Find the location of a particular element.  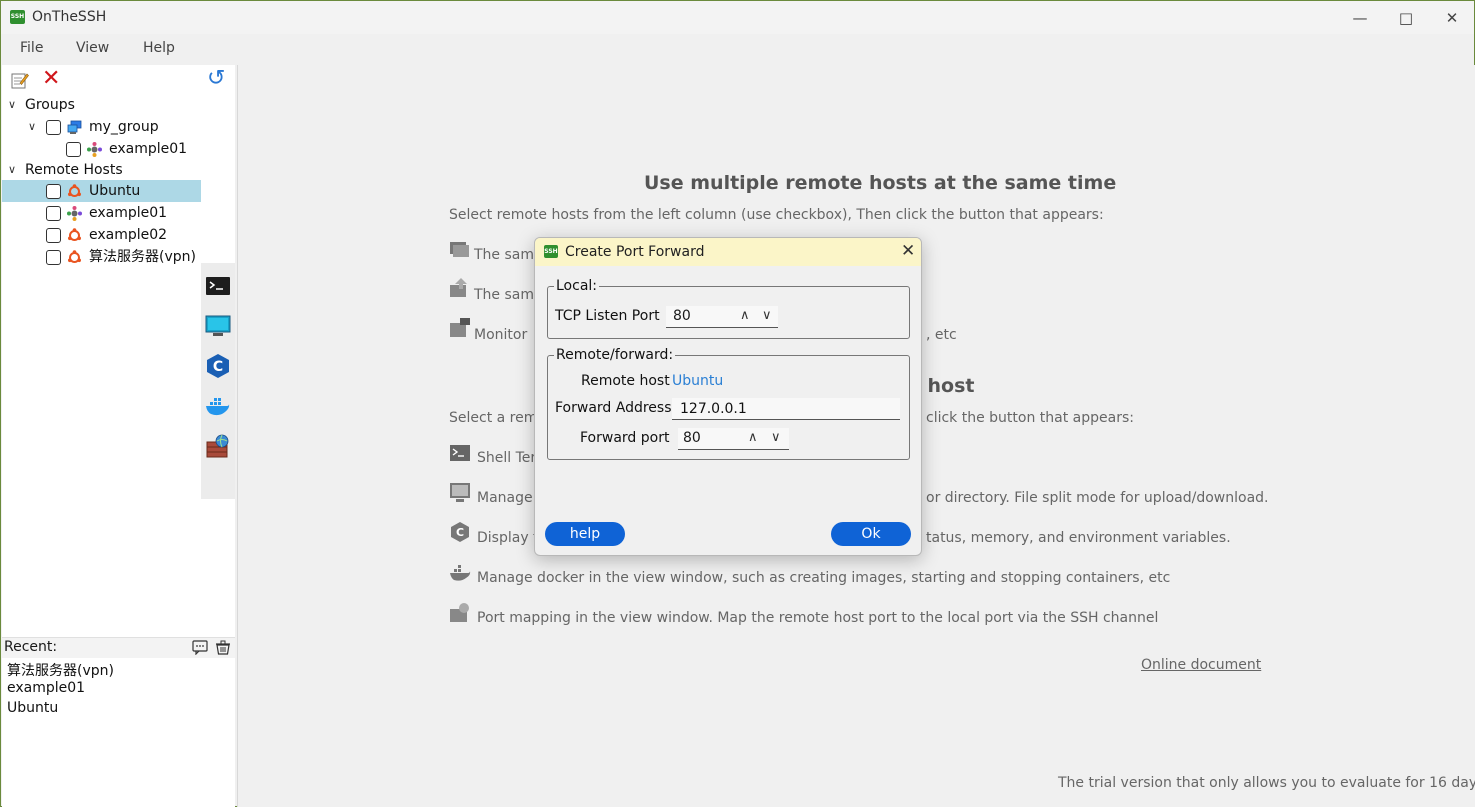

recent-item: 算法服务器(vpn) is located at coordinates (60, 670).